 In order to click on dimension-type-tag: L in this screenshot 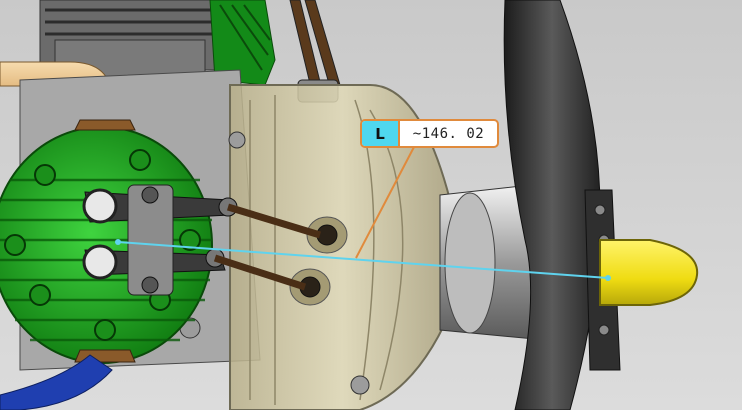, I will do `click(381, 133)`.